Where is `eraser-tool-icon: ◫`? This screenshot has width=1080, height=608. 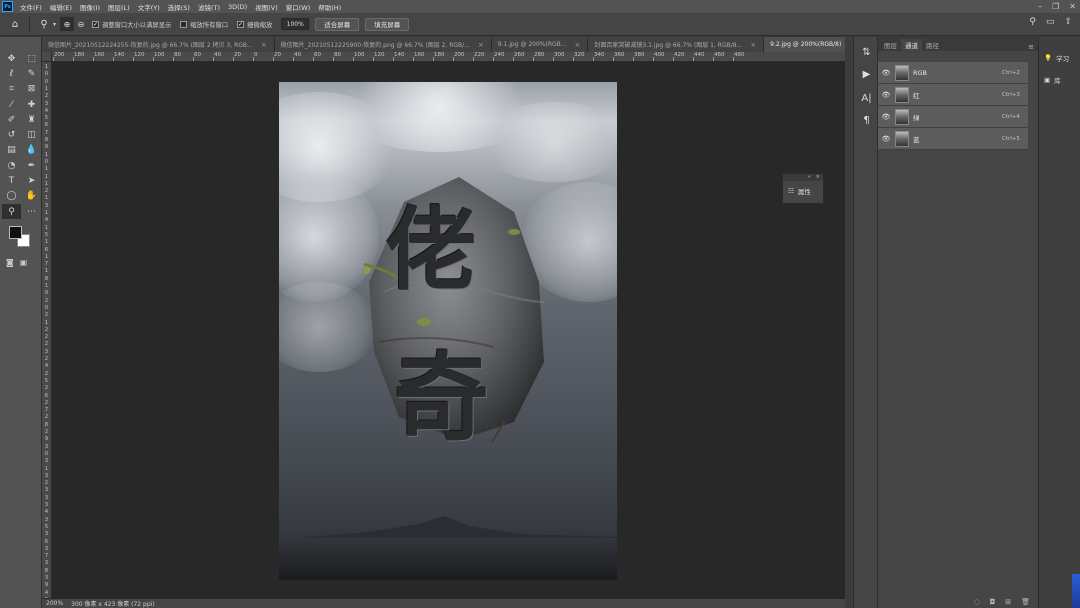 eraser-tool-icon: ◫ is located at coordinates (31, 134).